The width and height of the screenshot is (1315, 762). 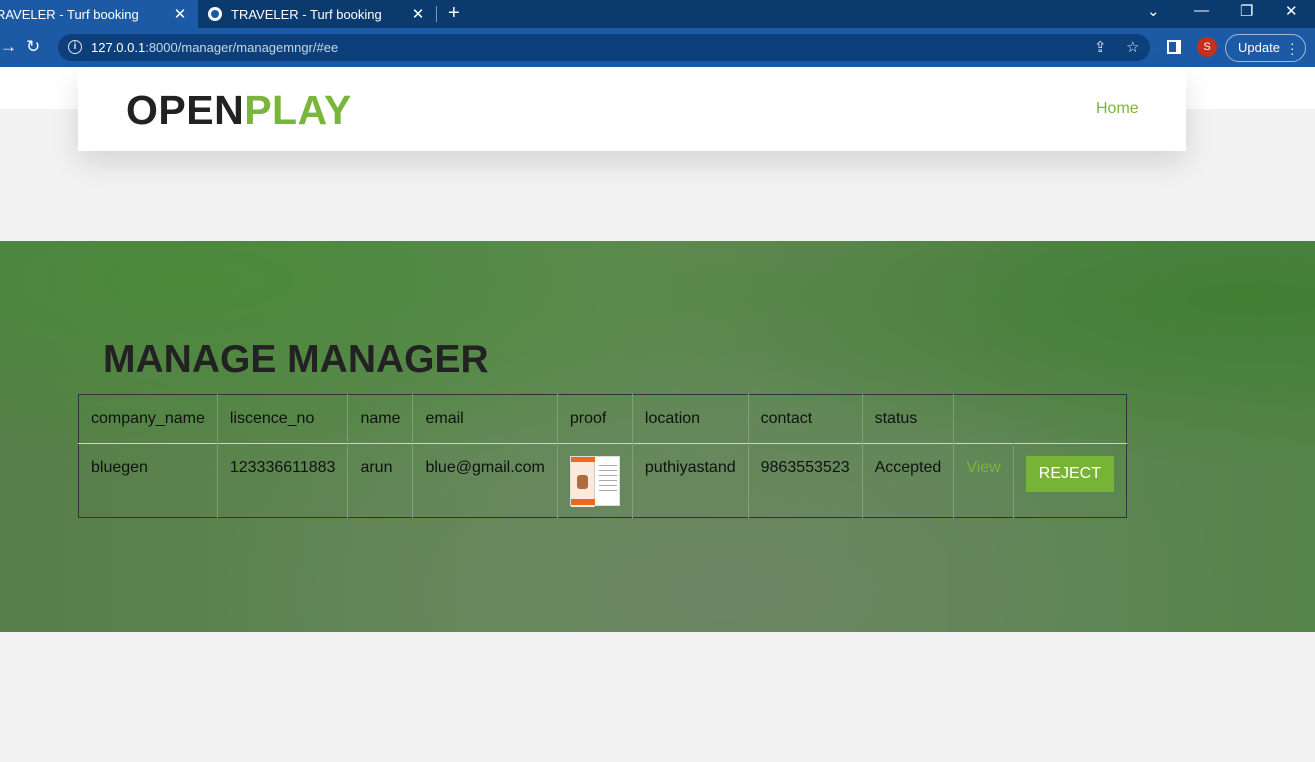 I want to click on view-link: View, so click(x=983, y=467).